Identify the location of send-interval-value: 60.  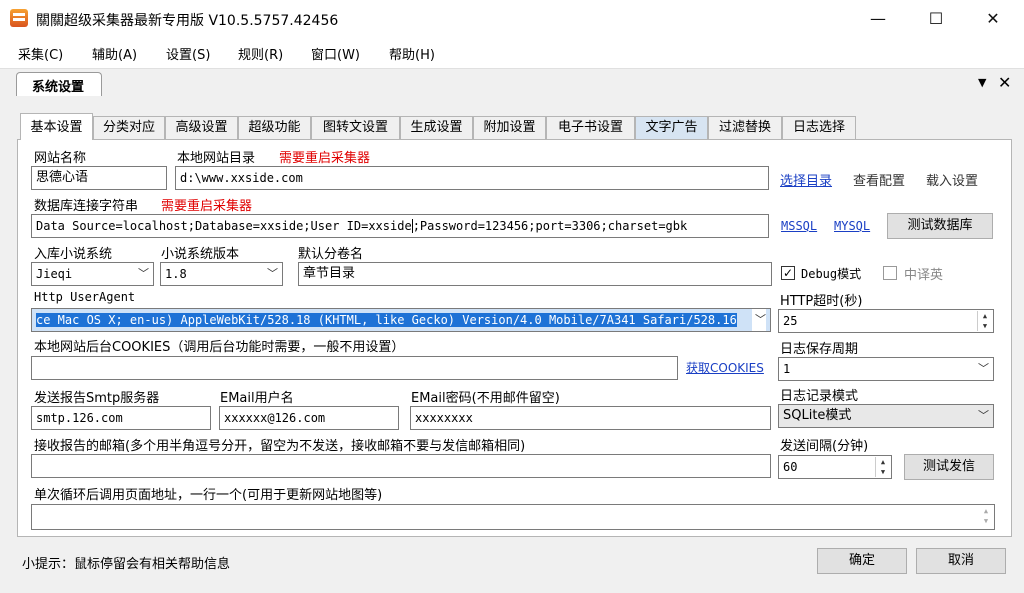
(790, 467).